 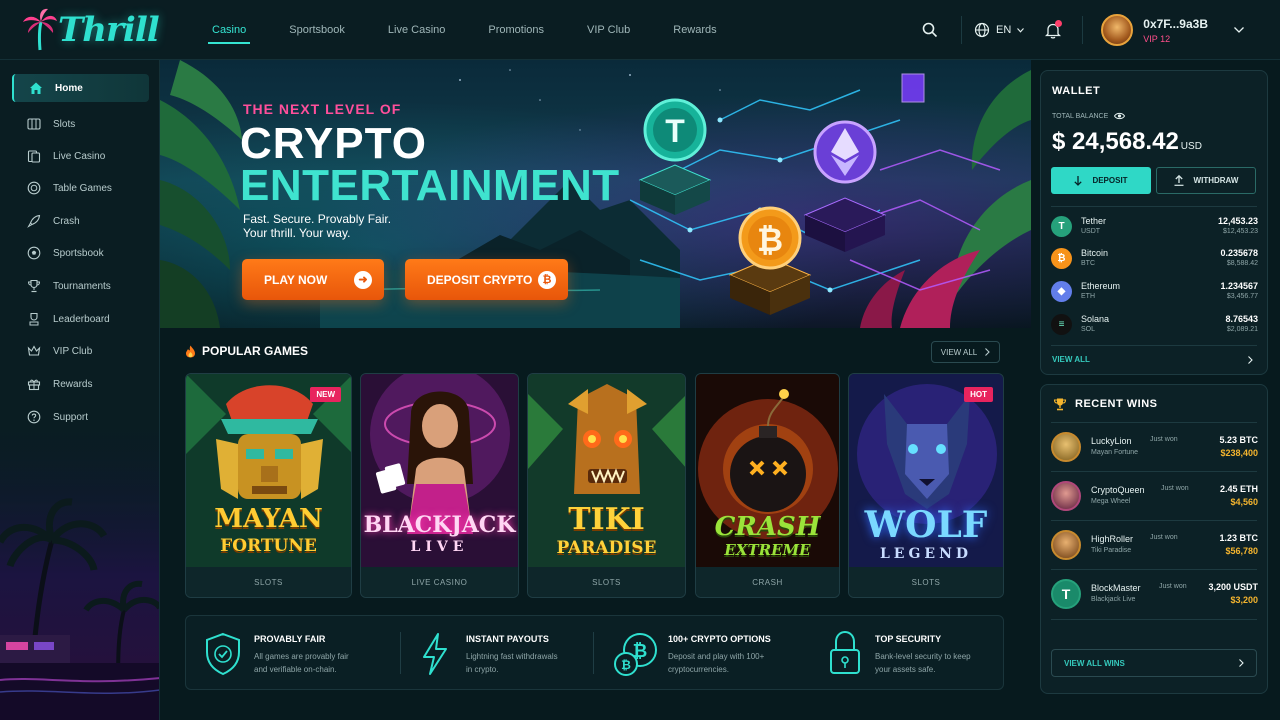 What do you see at coordinates (435, 654) in the screenshot?
I see `lightning-icon` at bounding box center [435, 654].